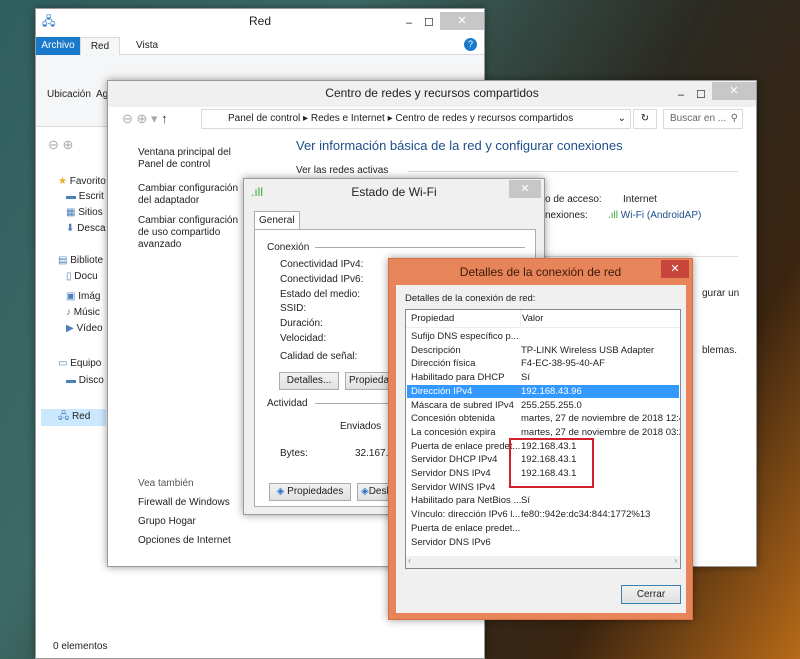  What do you see at coordinates (451, 542) in the screenshot?
I see `property-cell: Servidor DNS IPv6` at bounding box center [451, 542].